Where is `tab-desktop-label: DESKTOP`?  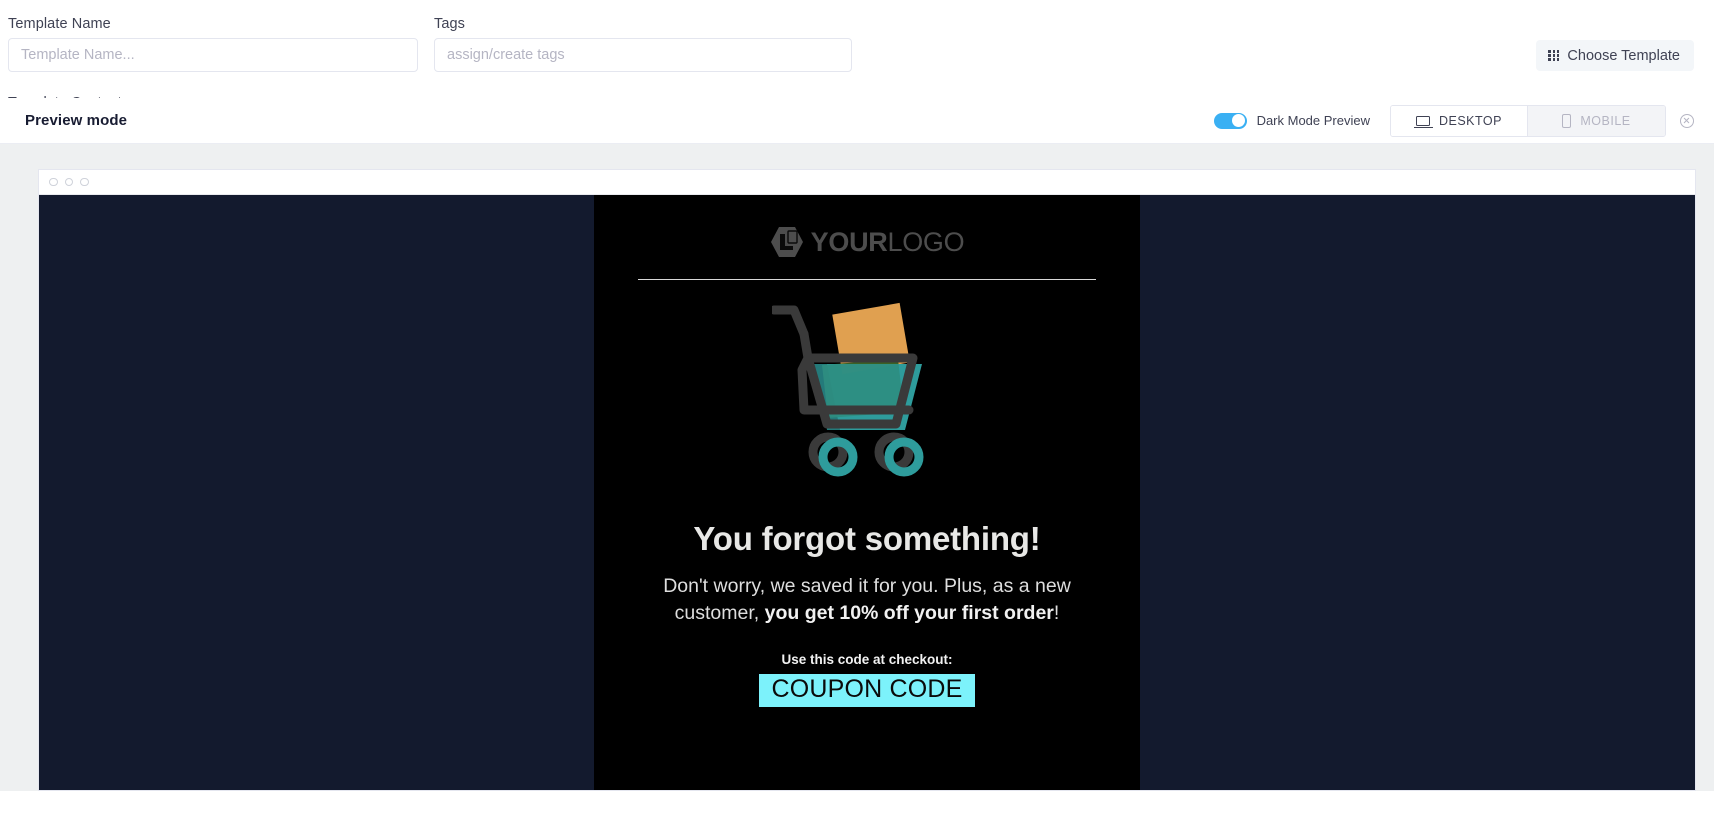 tab-desktop-label: DESKTOP is located at coordinates (1470, 120).